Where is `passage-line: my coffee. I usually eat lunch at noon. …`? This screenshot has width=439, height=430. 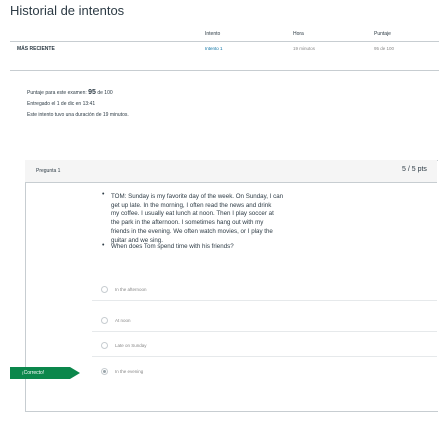 passage-line: my coffee. I usually eat lunch at noon. … is located at coordinates (192, 214).